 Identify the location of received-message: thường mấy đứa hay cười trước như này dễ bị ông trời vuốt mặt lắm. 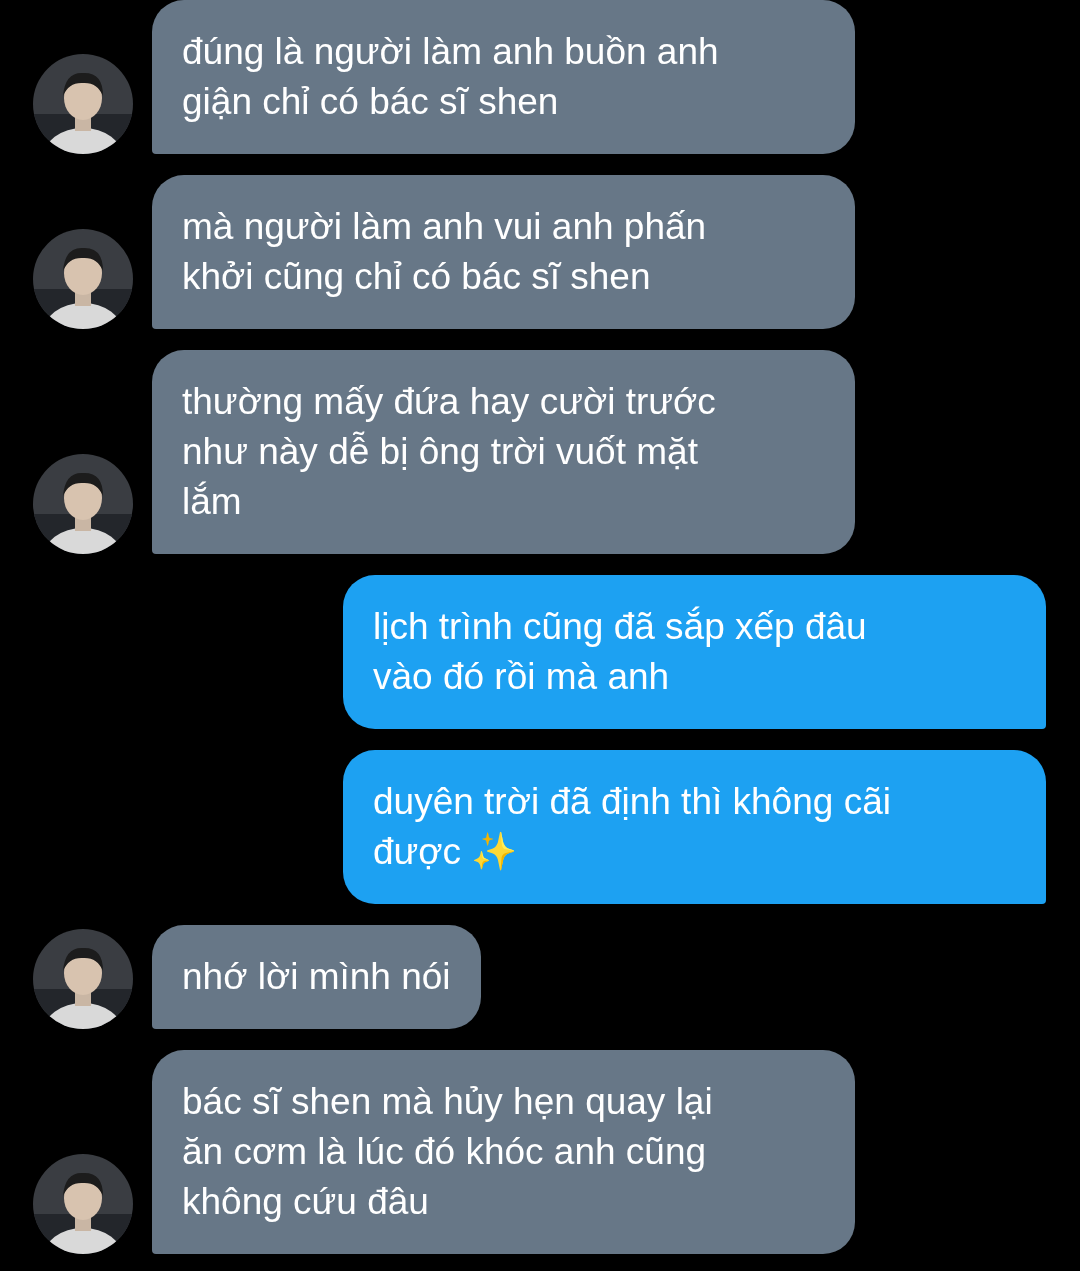
(503, 452).